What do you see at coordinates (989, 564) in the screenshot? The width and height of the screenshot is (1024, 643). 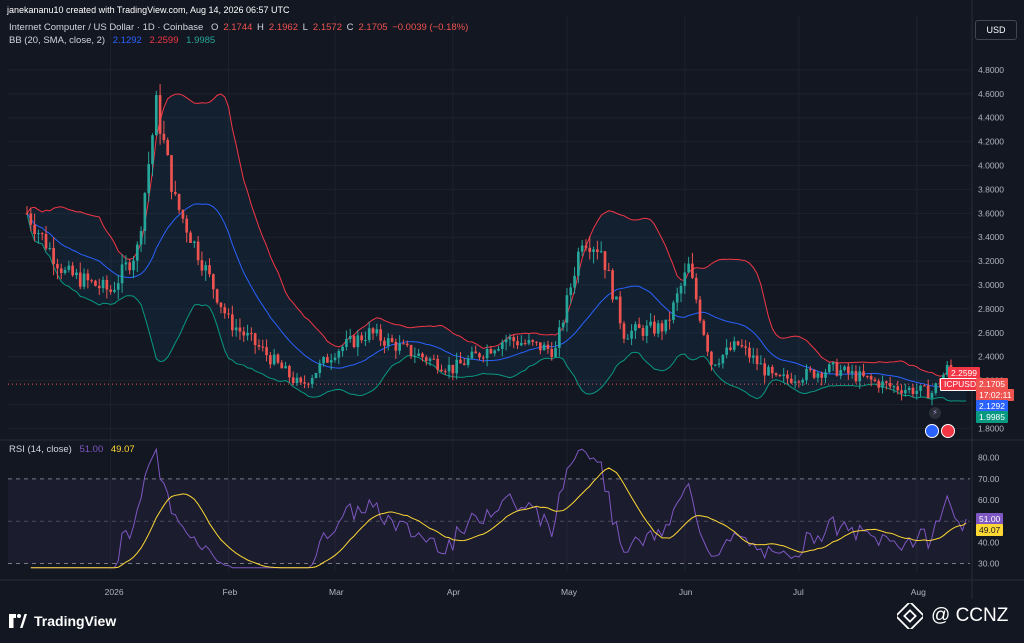 I see `rsi-tick-label: 30.00` at bounding box center [989, 564].